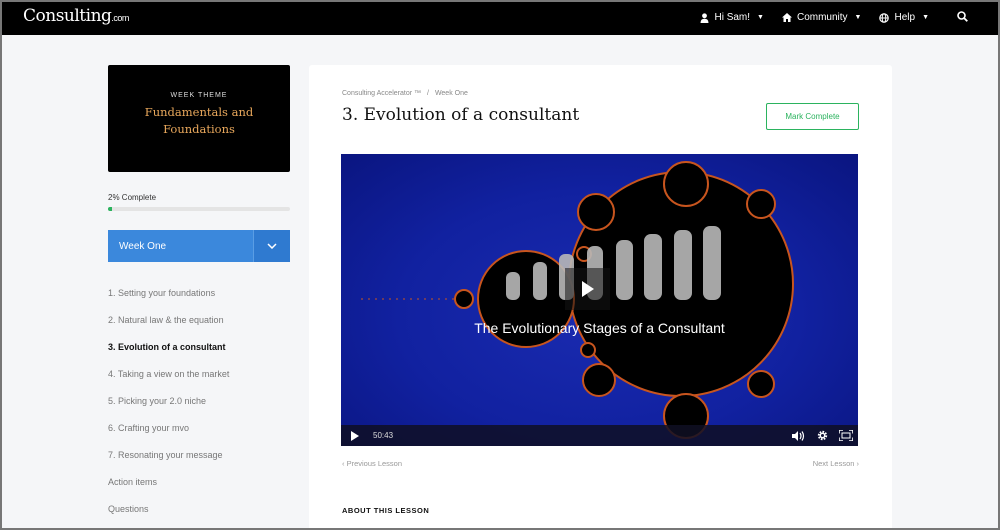 The height and width of the screenshot is (530, 1000). What do you see at coordinates (461, 115) in the screenshot?
I see `lesson-title: 3. Evolution of a consultant` at bounding box center [461, 115].